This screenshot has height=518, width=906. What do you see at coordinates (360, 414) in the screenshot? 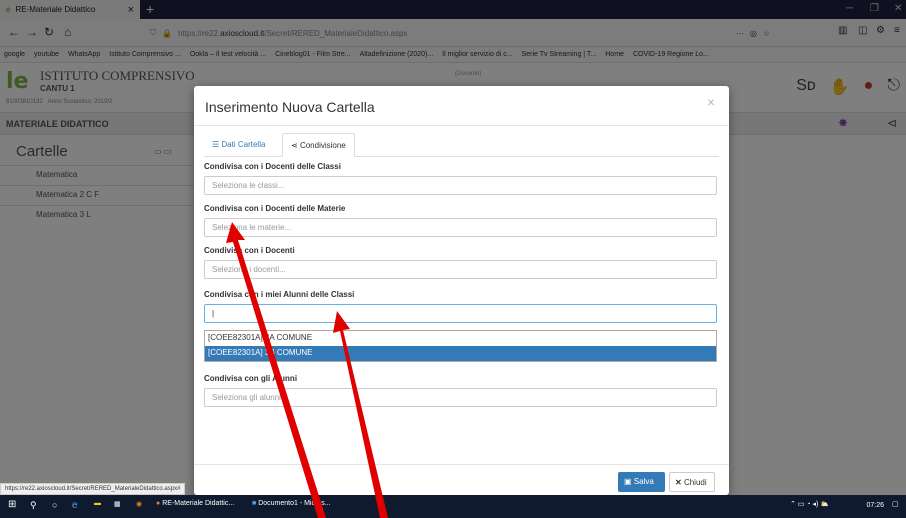
I see `red-arrow-right` at bounding box center [360, 414].